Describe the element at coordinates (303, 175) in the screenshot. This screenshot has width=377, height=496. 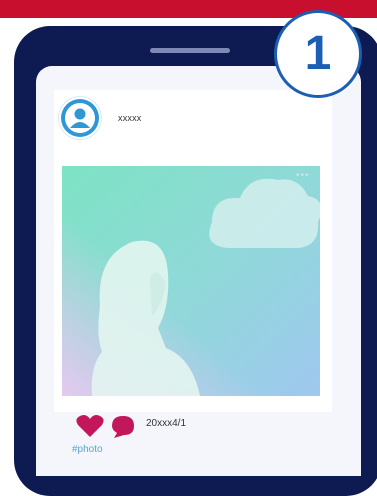
I see `more-icon: •••` at that location.